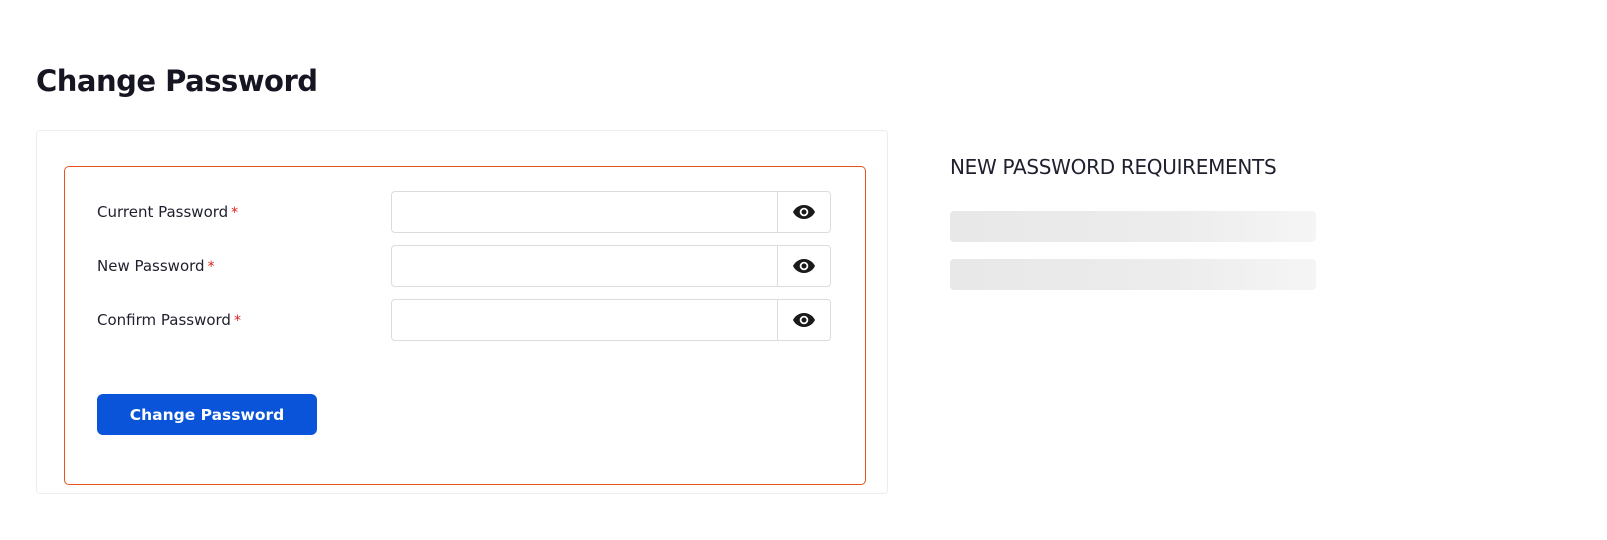  What do you see at coordinates (151, 266) in the screenshot?
I see `new-password-label-text: New Password` at bounding box center [151, 266].